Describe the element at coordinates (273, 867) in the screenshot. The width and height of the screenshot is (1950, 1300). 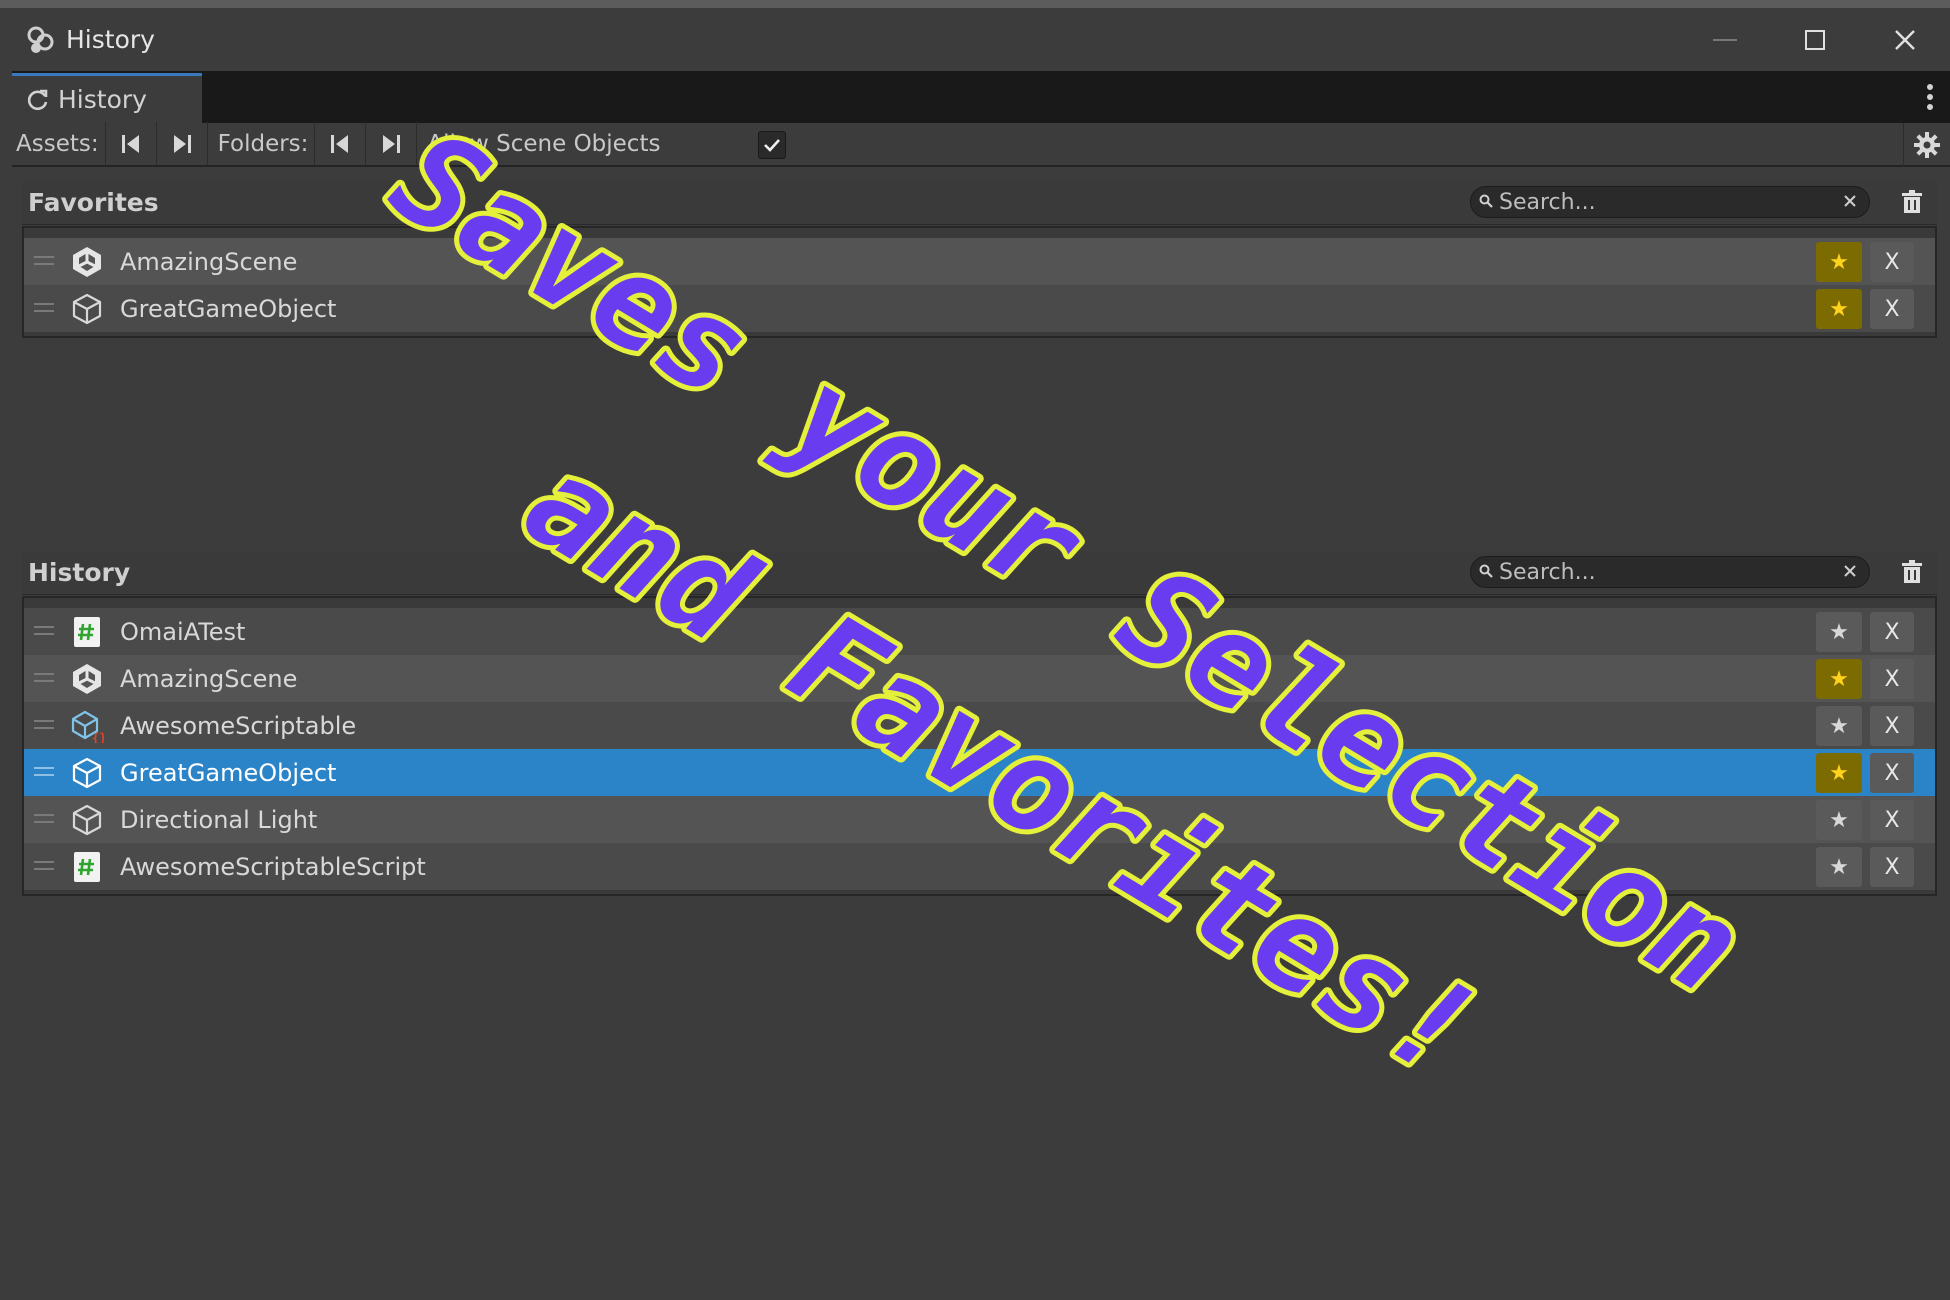
I see `list-item-name: AwesomeScriptableScript` at that location.